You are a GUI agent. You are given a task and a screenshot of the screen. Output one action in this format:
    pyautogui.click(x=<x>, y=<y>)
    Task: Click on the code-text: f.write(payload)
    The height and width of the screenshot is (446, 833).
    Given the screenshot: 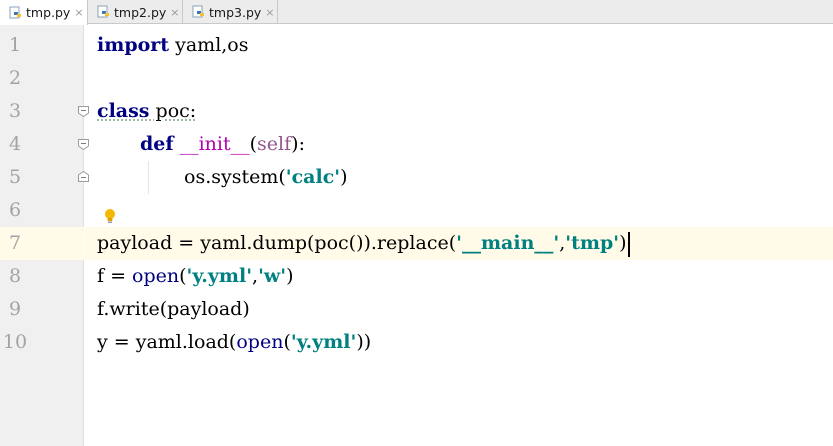 What is the action you would take?
    pyautogui.click(x=173, y=309)
    